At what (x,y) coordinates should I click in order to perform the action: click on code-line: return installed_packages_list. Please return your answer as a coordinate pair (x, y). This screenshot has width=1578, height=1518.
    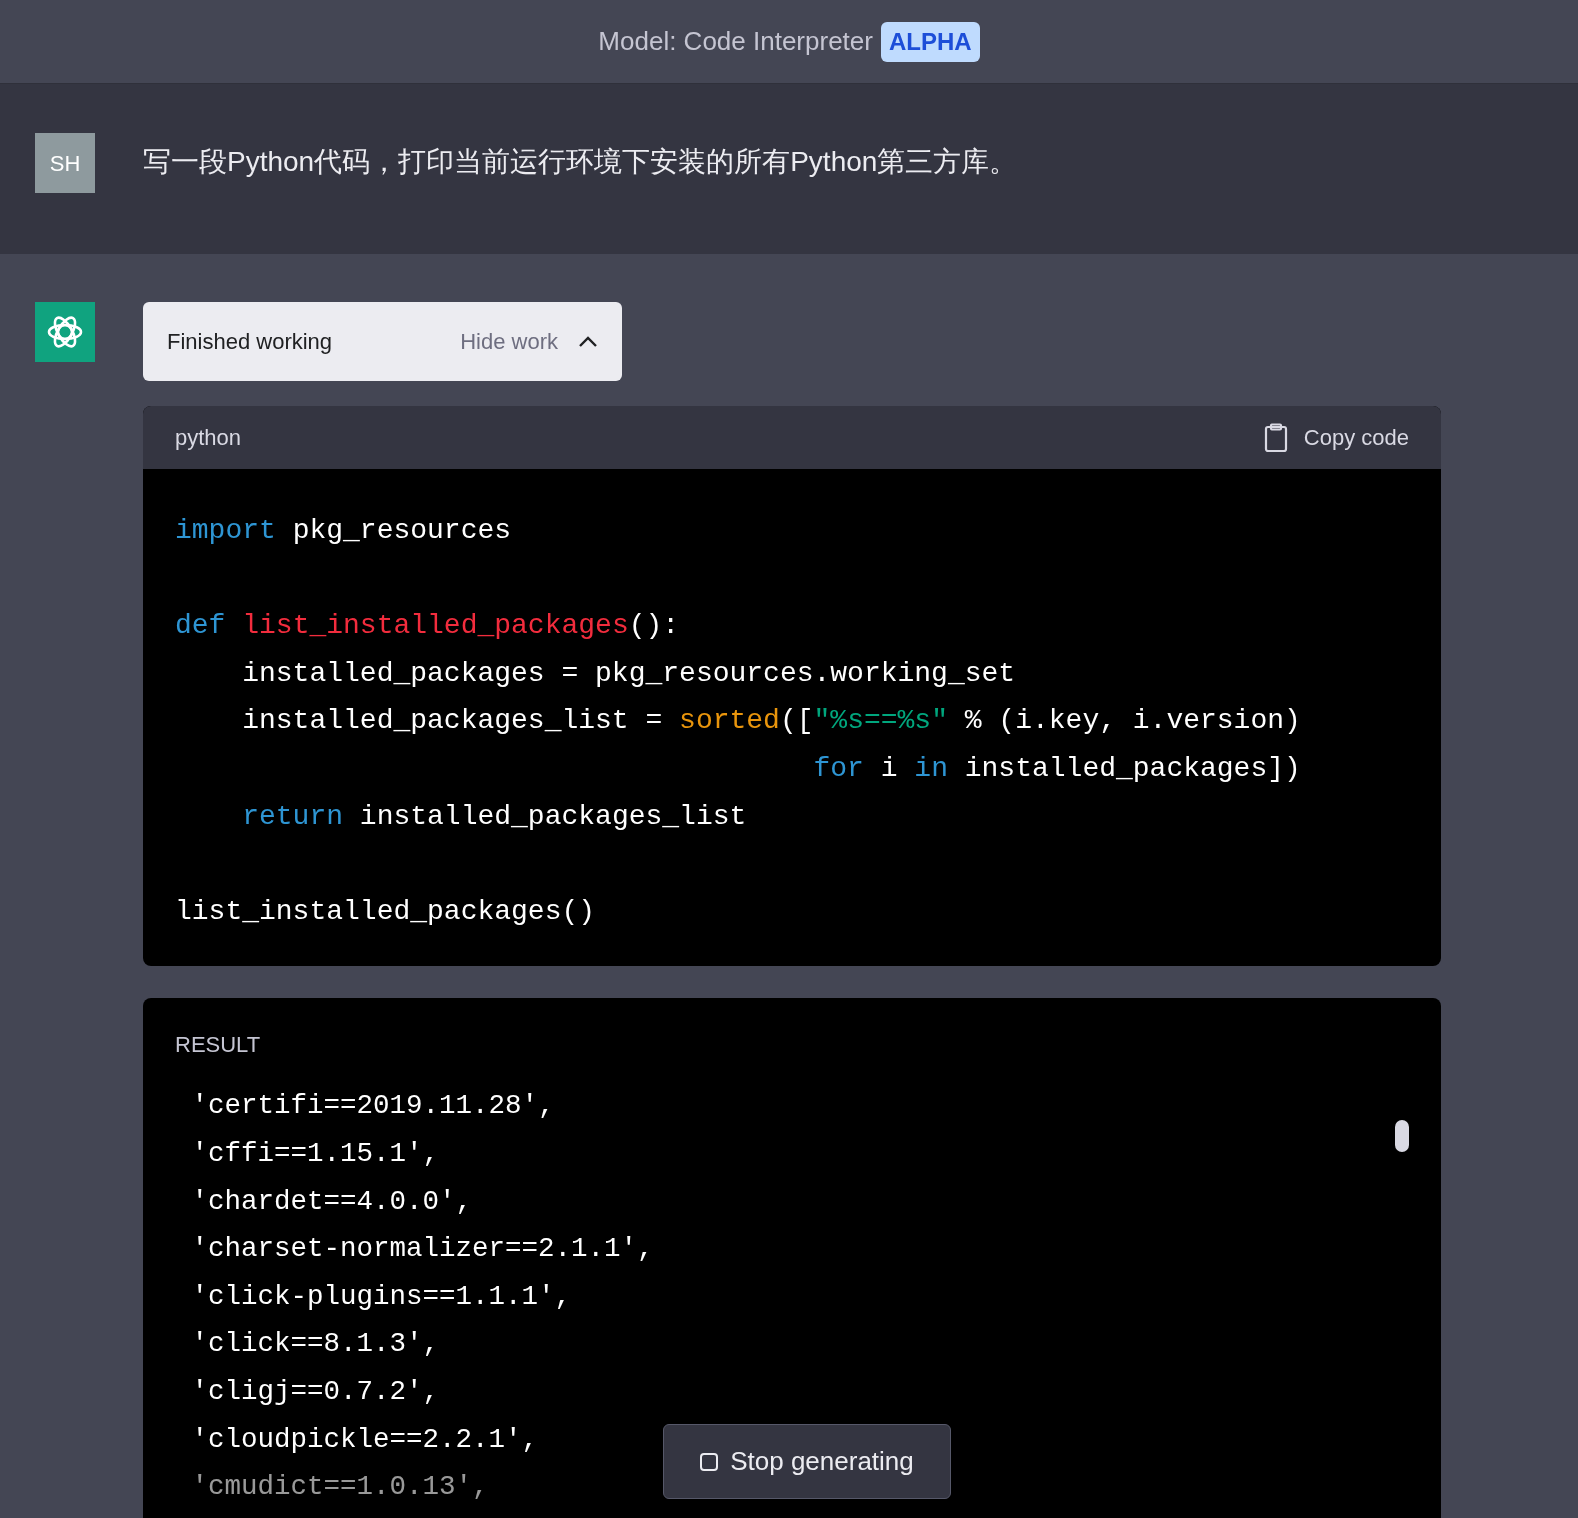
    Looking at the image, I should click on (494, 816).